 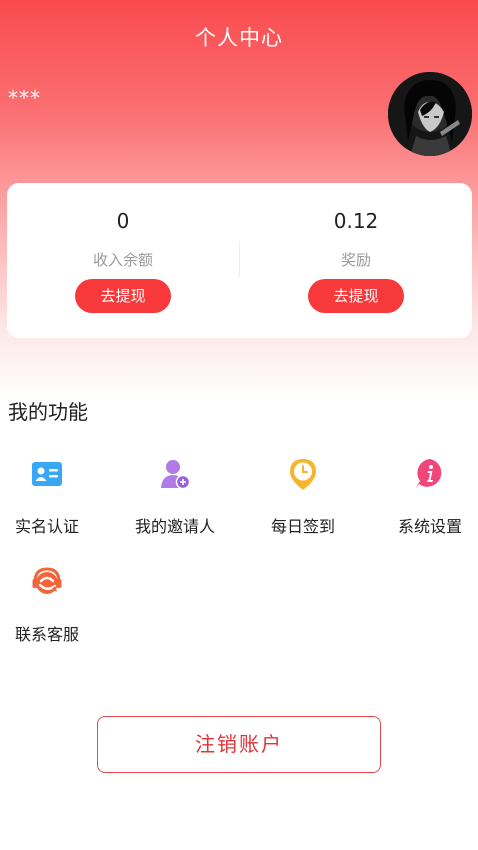 I want to click on page-title: 个人中心, so click(x=239, y=38).